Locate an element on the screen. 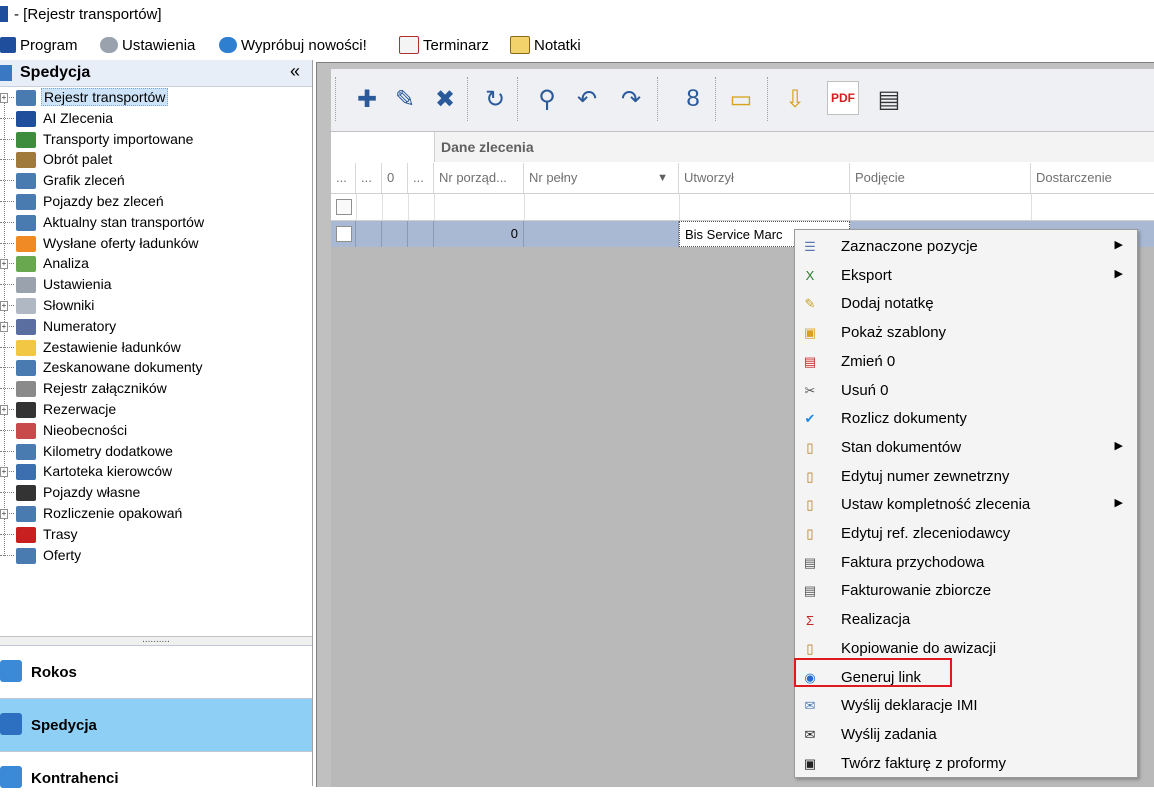 This screenshot has width=1154, height=804. context-menu-item-11: ▯ Edytuj ref. zleceniodawcy is located at coordinates (966, 534).